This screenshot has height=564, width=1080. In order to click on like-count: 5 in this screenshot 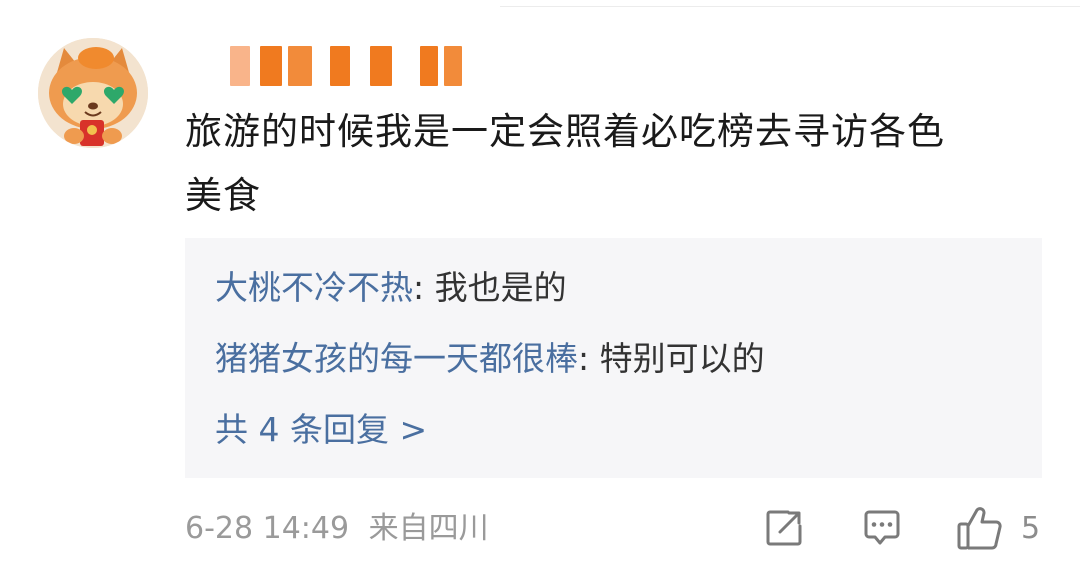, I will do `click(1031, 528)`.